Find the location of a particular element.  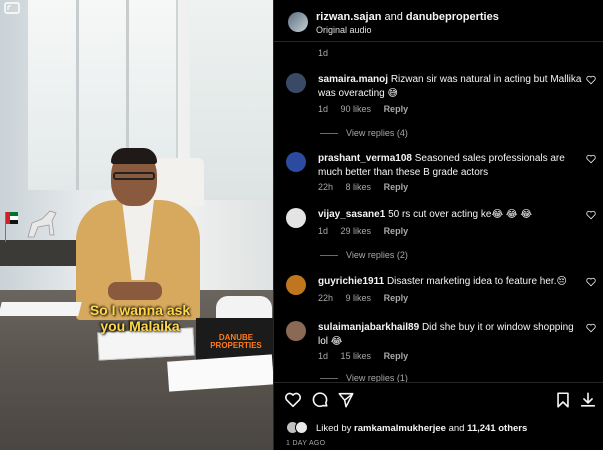

comment-body: Disaster marketing idea to feature her.😔 is located at coordinates (476, 281).